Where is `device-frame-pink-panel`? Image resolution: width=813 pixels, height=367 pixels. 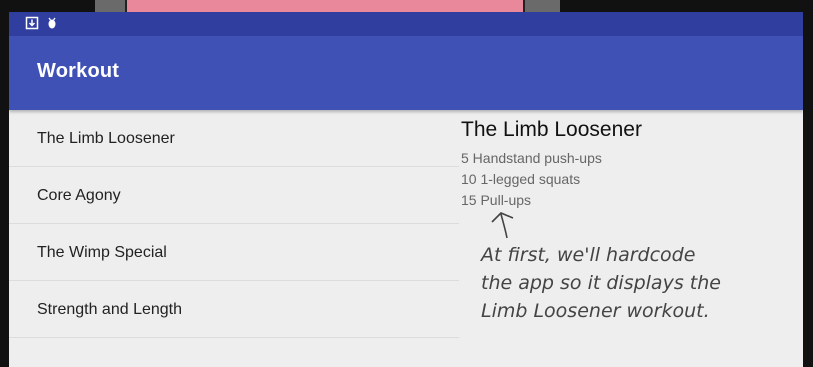
device-frame-pink-panel is located at coordinates (325, 6).